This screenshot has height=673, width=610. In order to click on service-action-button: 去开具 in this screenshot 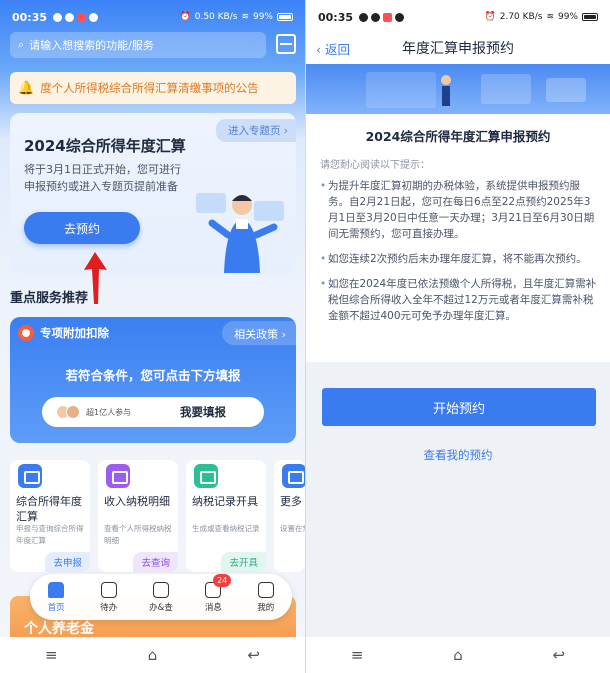, I will do `click(243, 562)`.